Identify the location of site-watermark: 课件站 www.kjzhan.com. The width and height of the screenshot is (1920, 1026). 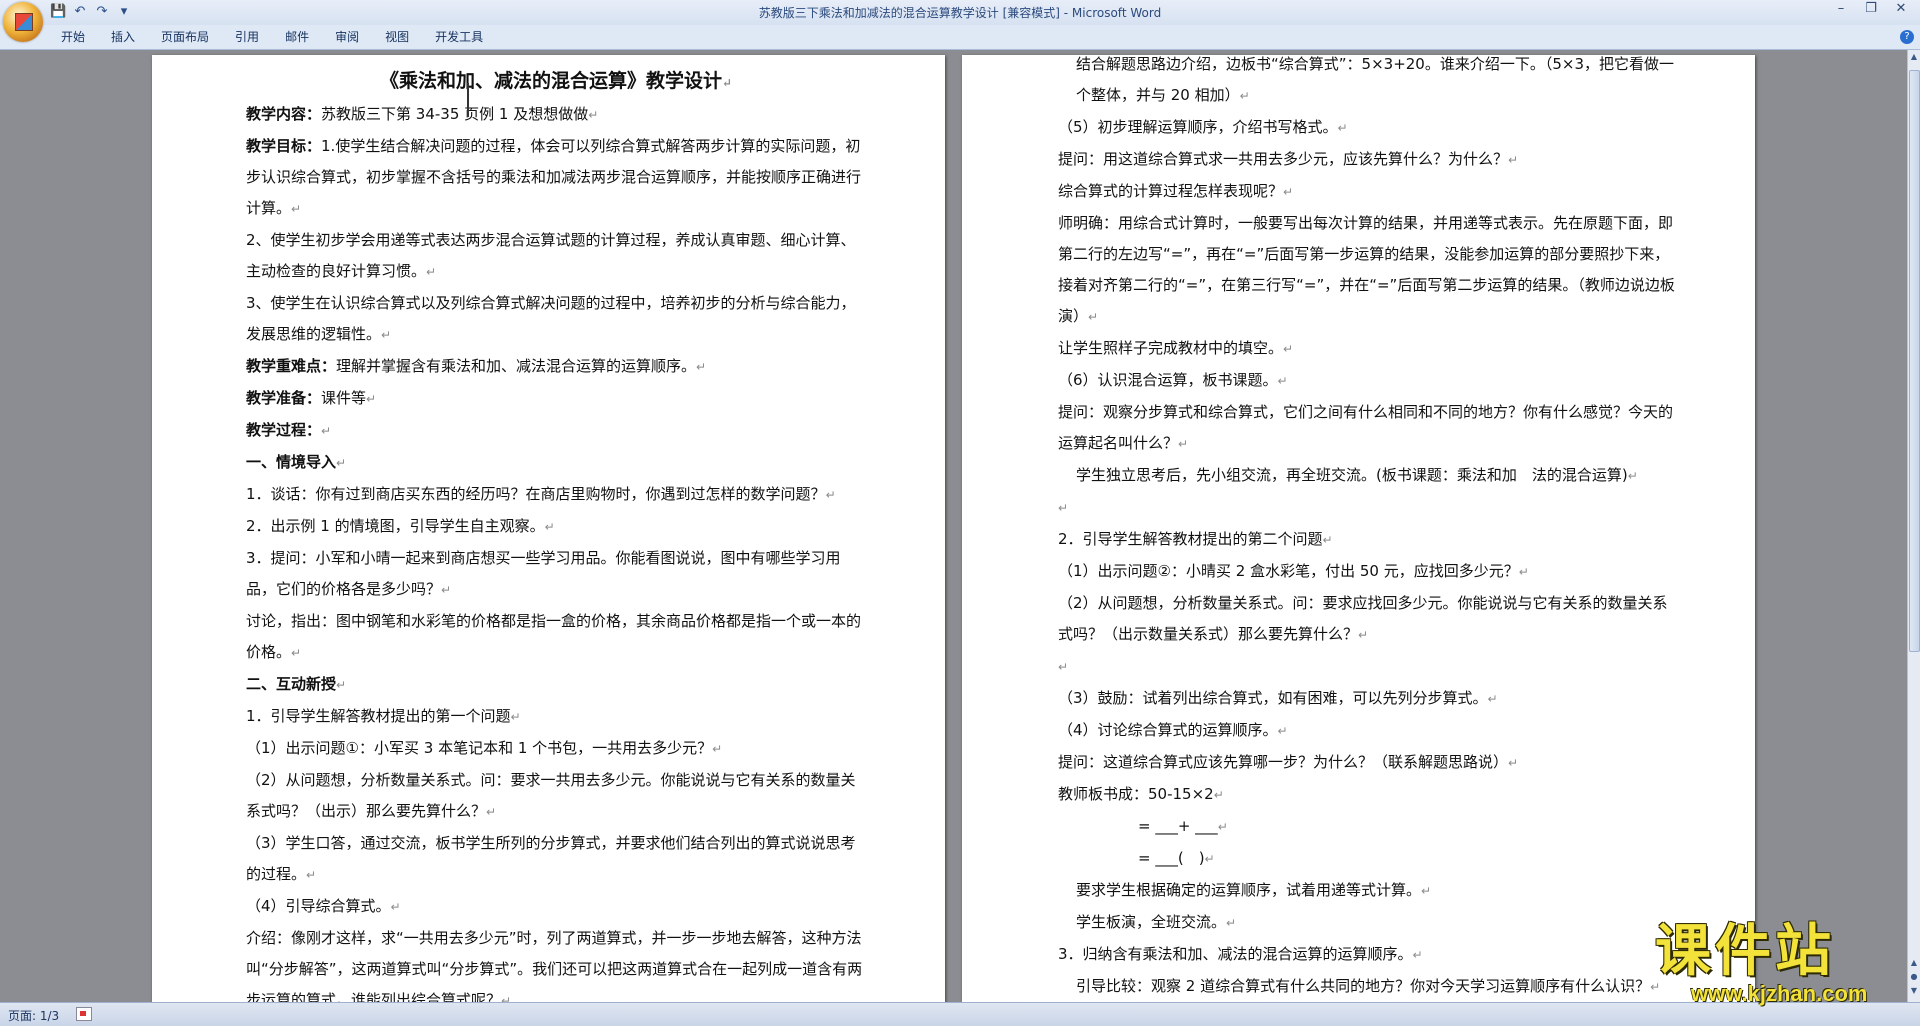
(1780, 965).